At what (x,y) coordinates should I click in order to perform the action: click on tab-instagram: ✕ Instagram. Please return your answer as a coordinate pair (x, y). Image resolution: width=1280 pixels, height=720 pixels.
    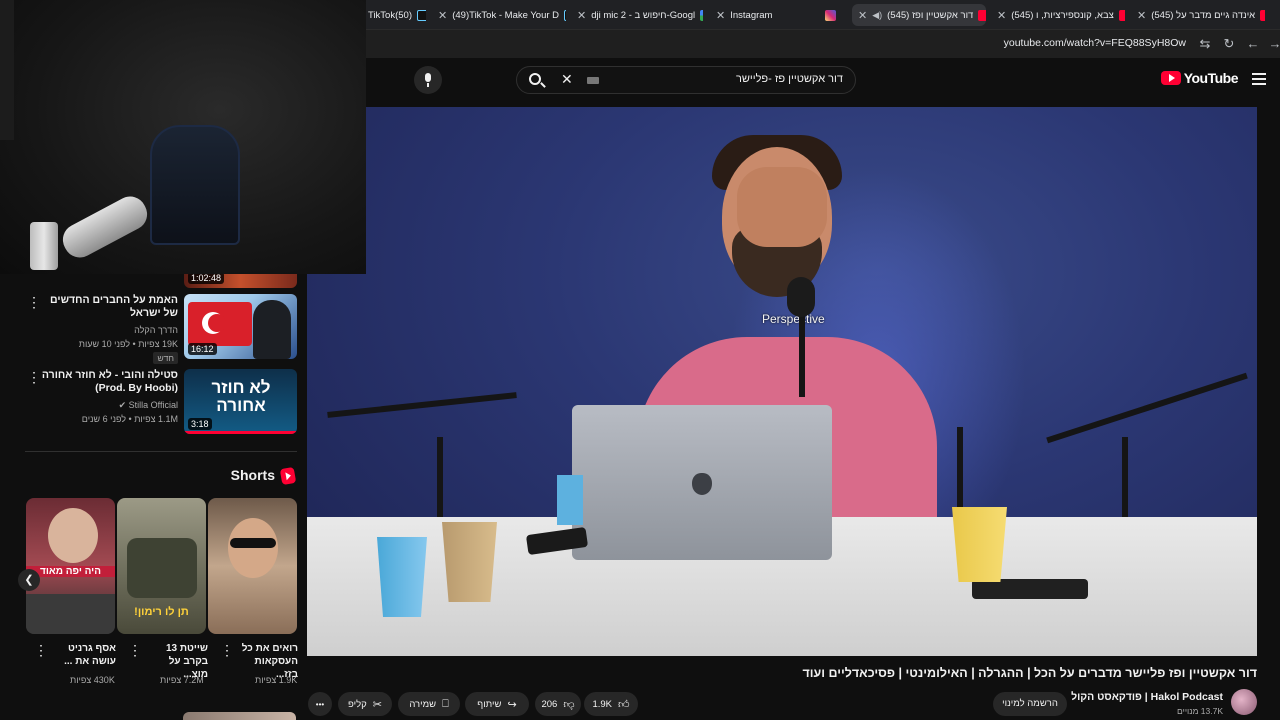
    Looking at the image, I should click on (780, 15).